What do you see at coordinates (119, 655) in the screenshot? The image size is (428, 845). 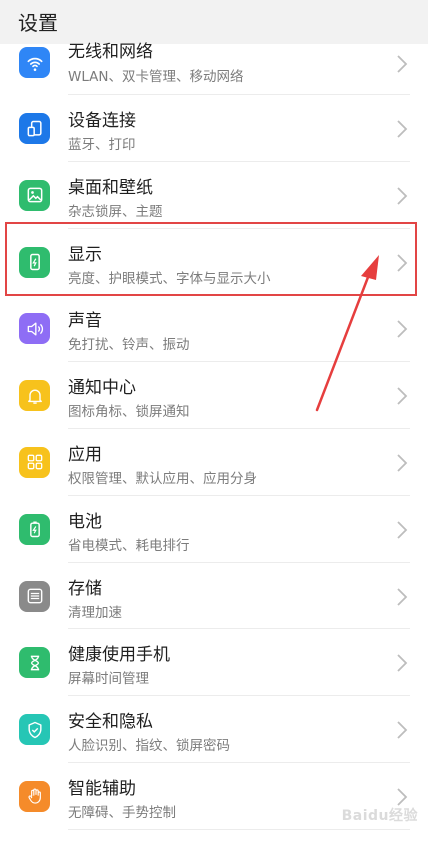 I see `item-title: 健康使用手机` at bounding box center [119, 655].